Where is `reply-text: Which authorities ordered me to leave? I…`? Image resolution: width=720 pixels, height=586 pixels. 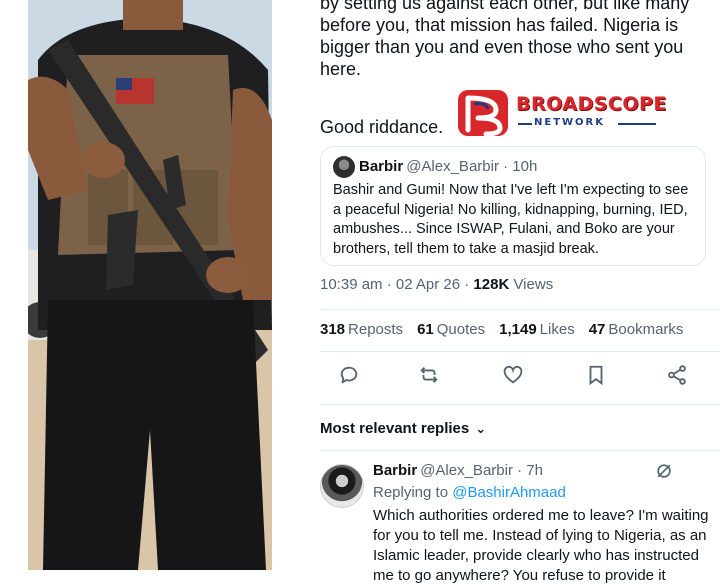 reply-text: Which authorities ordered me to leave? I… is located at coordinates (541, 545).